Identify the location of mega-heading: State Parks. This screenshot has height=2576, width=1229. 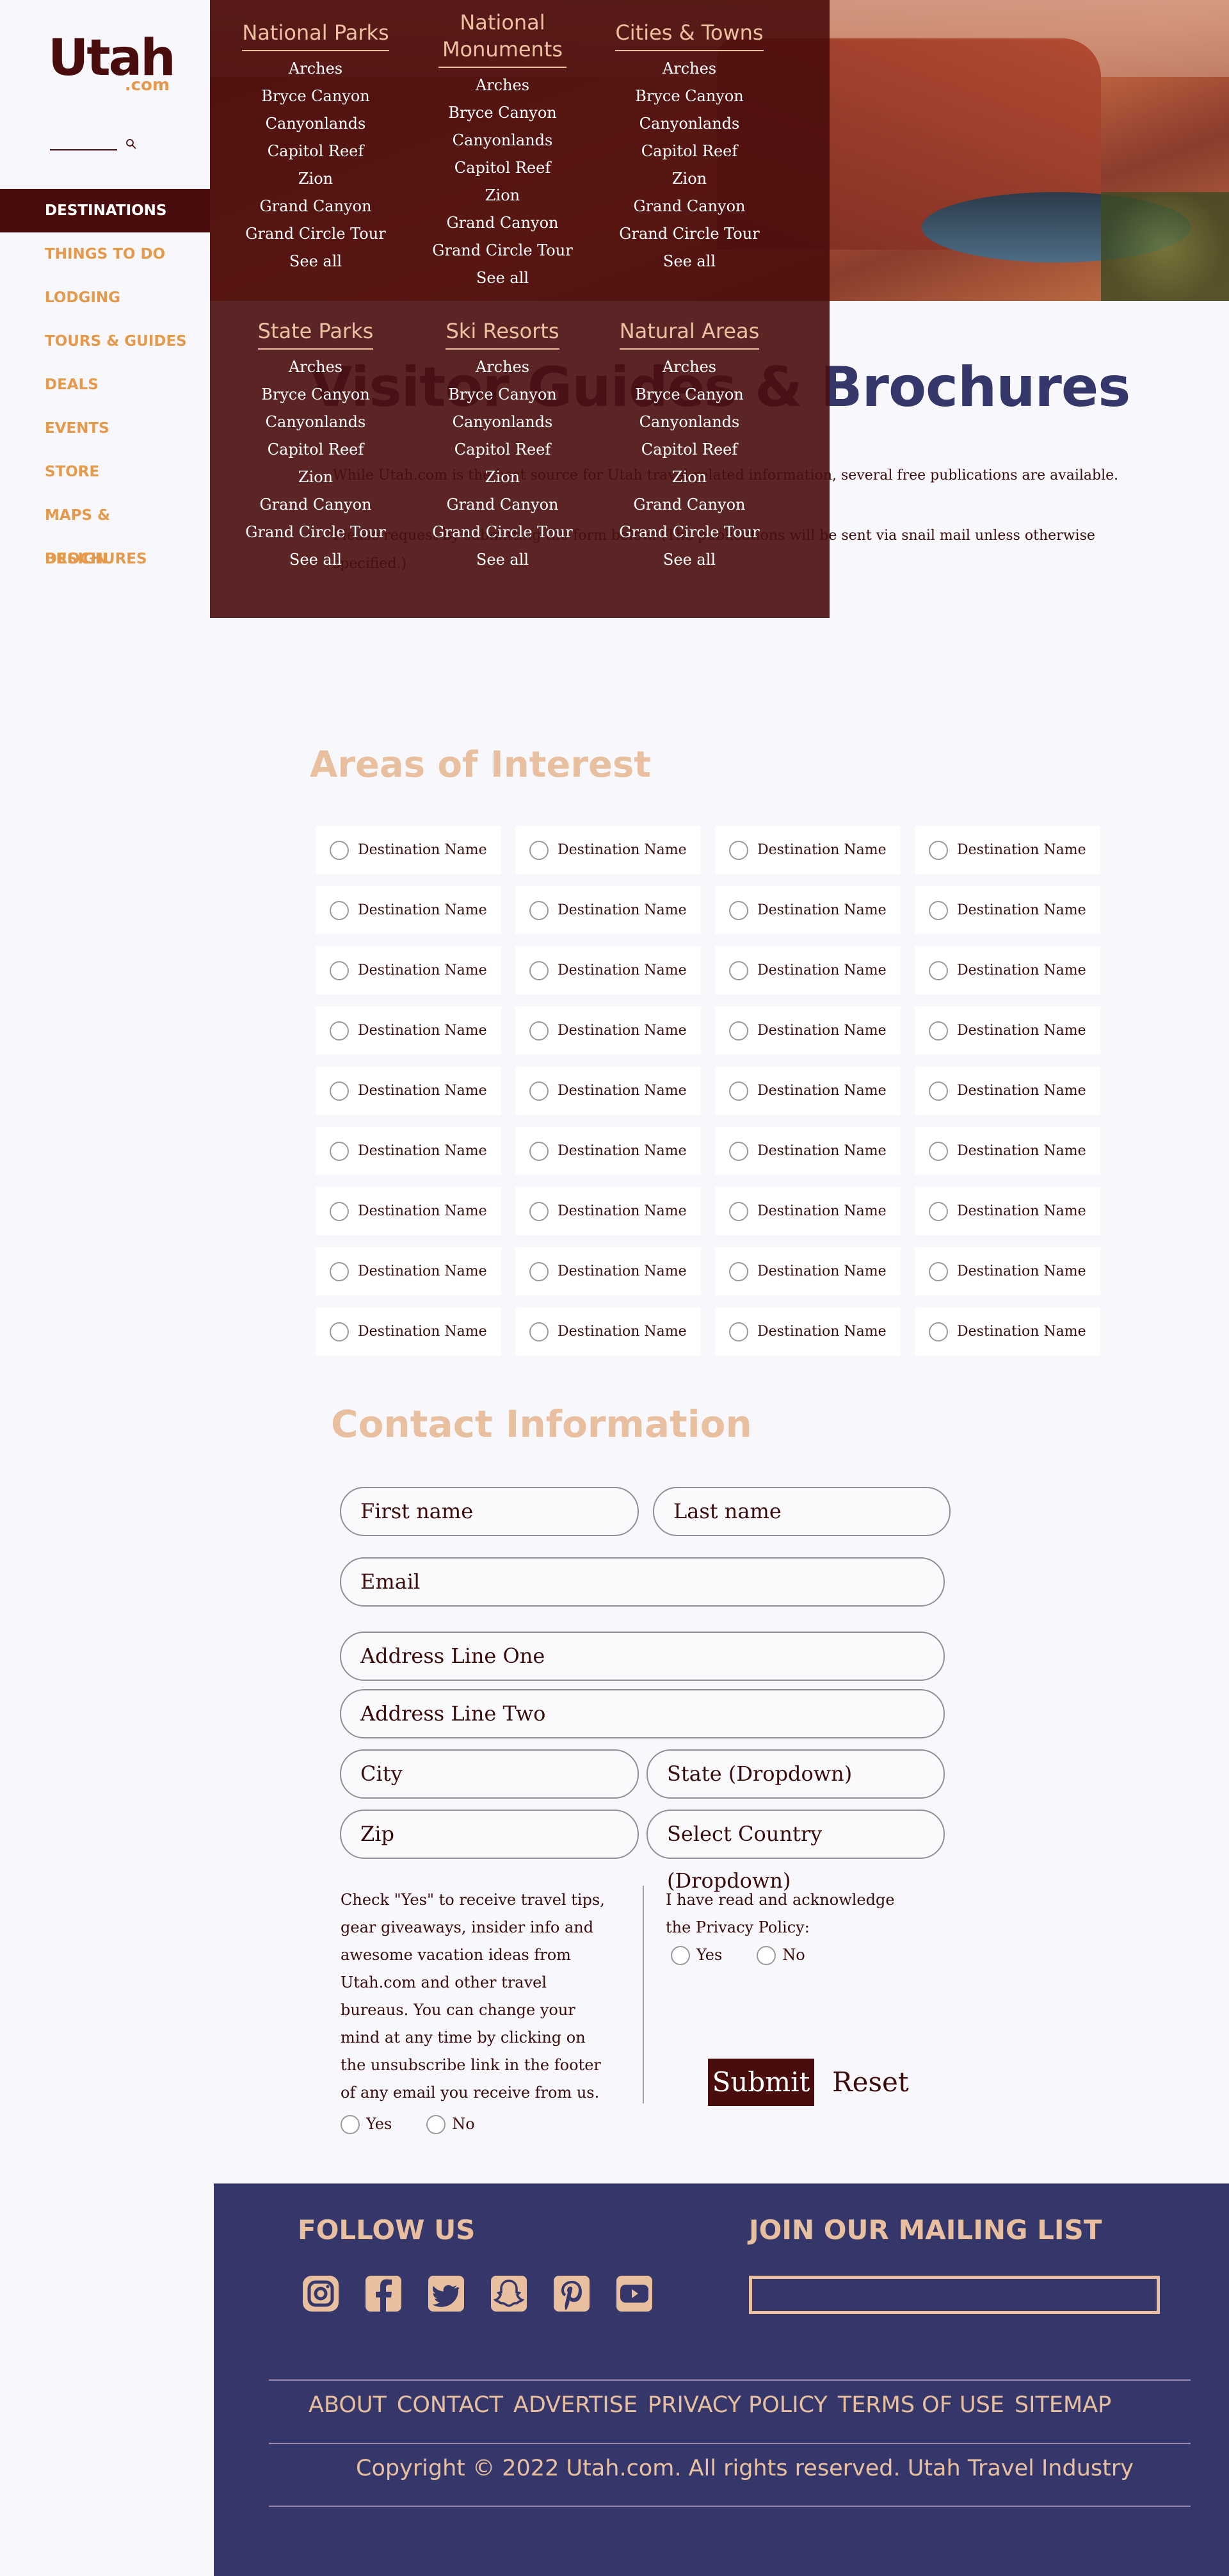
(315, 334).